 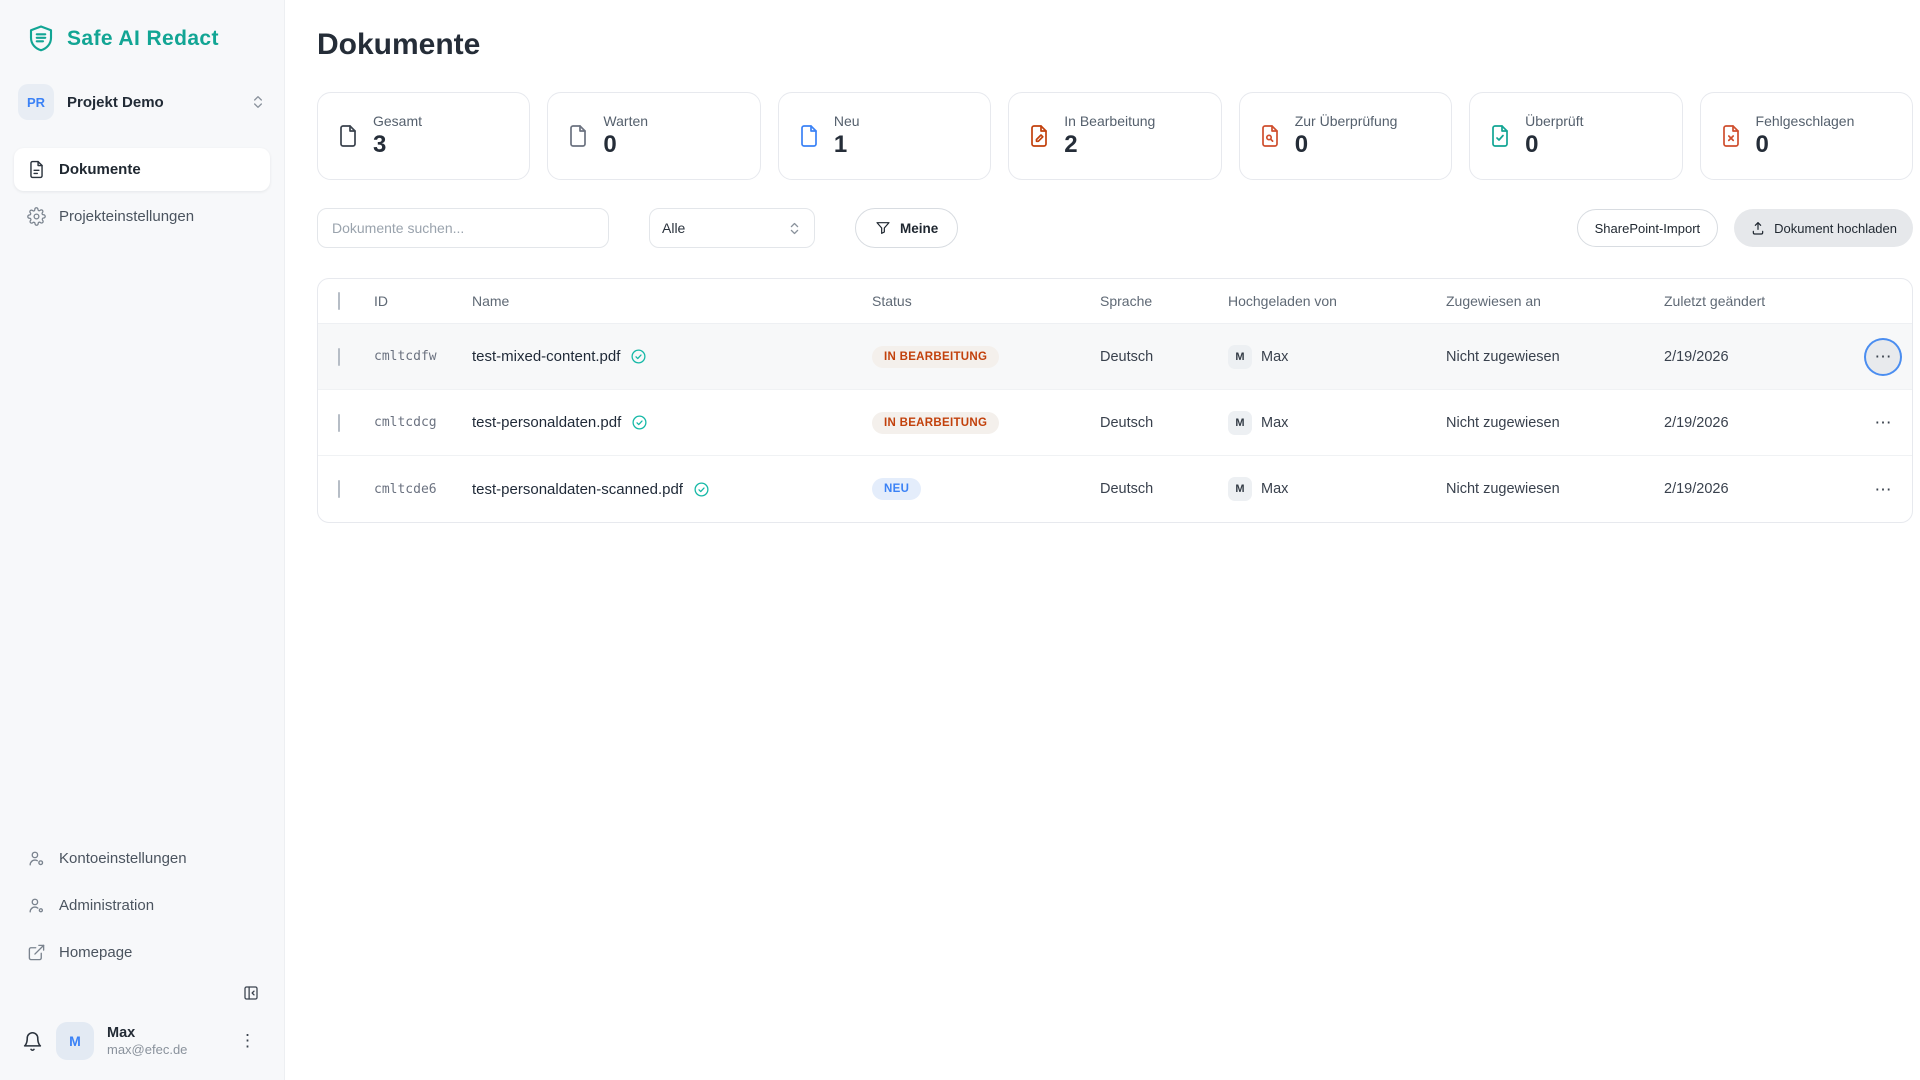 What do you see at coordinates (36, 952) in the screenshot?
I see `external-link-icon` at bounding box center [36, 952].